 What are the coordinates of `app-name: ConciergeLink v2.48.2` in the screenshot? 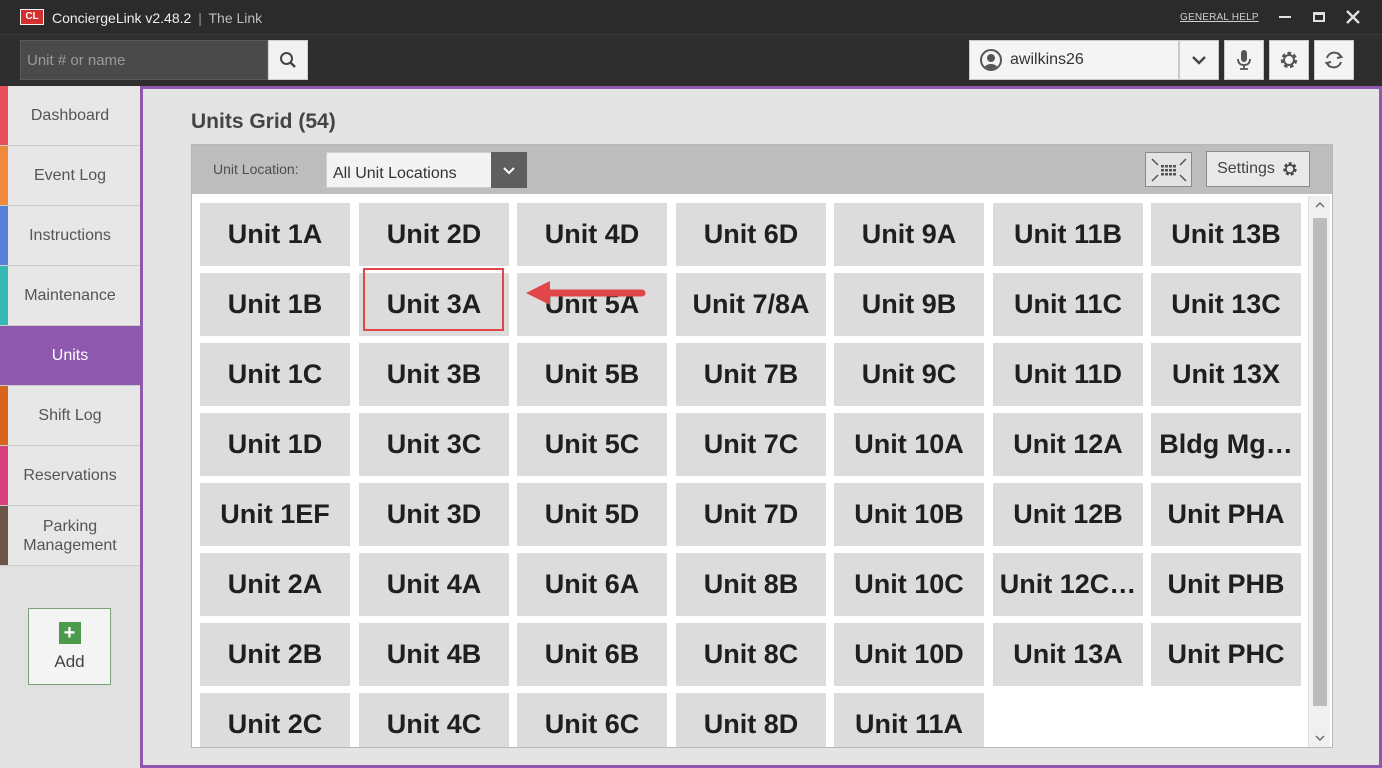 It's located at (122, 18).